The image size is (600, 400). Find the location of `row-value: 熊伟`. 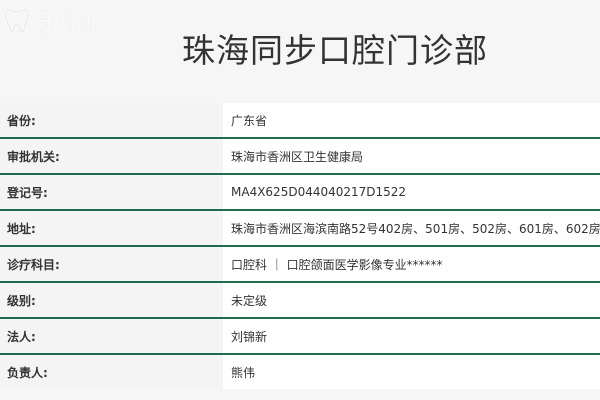

row-value: 熊伟 is located at coordinates (411, 372).